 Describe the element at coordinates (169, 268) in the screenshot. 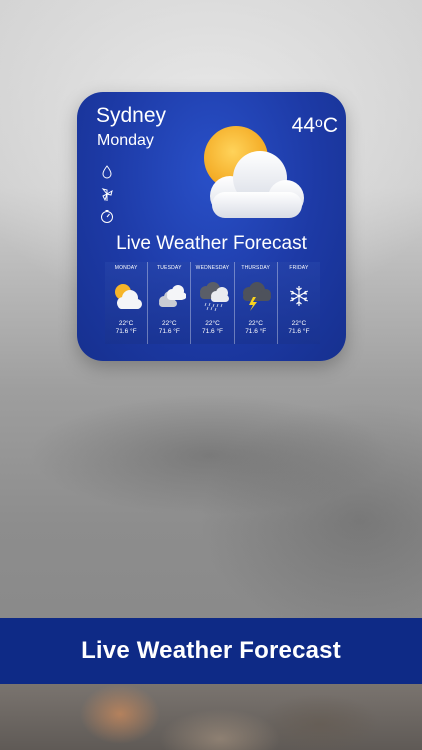

I see `forecast-day-name: TUESDAY` at that location.